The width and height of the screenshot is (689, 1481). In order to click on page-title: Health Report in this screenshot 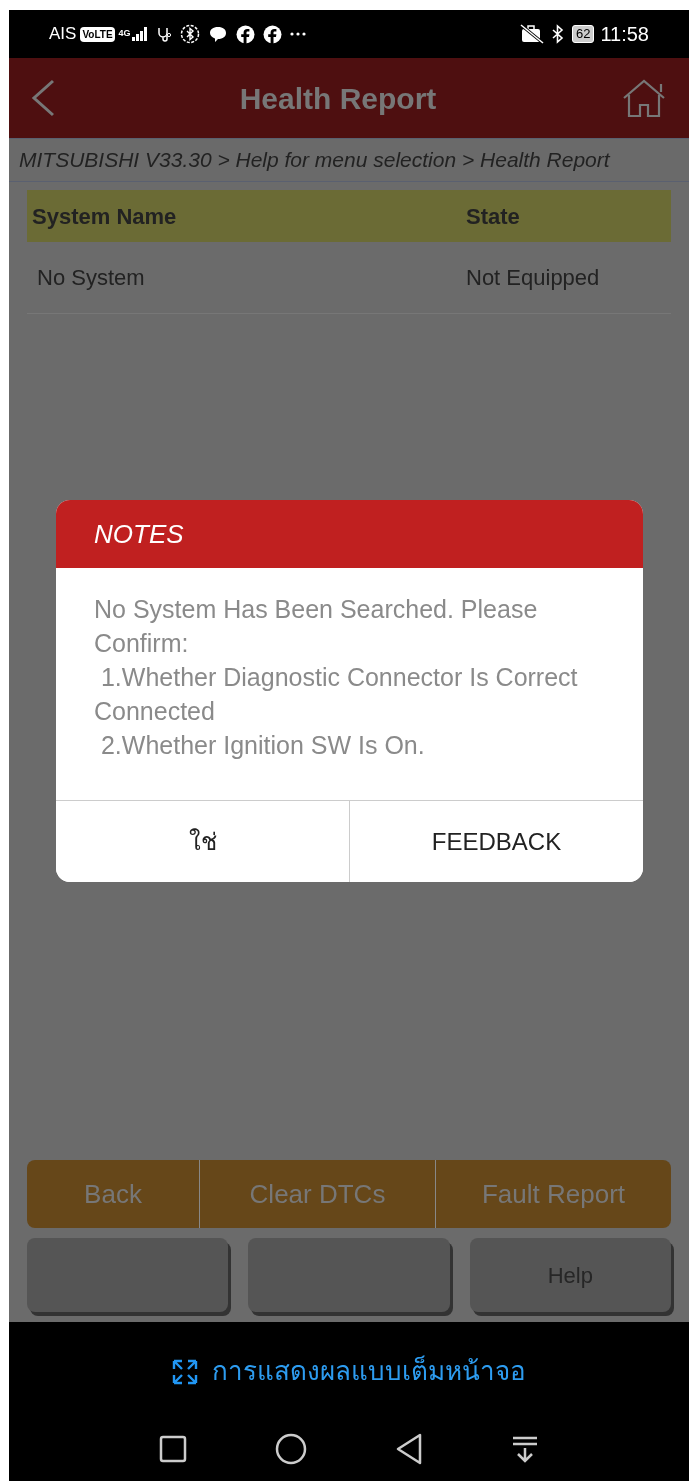, I will do `click(338, 98)`.